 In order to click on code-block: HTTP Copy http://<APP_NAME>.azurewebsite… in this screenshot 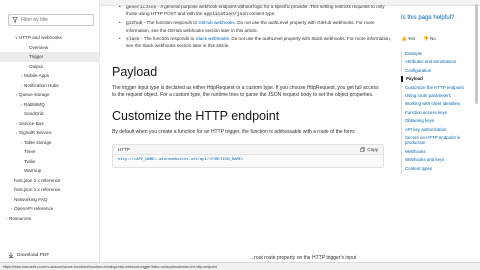, I will do `click(248, 156)`.